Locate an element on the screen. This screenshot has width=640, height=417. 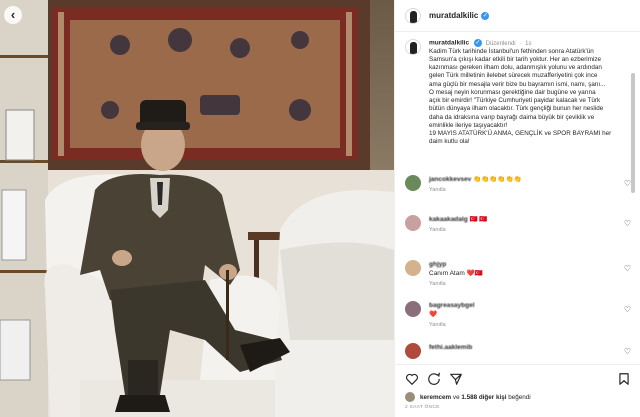
liked-by-others: 1.588 diğer kişi is located at coordinates (483, 397).